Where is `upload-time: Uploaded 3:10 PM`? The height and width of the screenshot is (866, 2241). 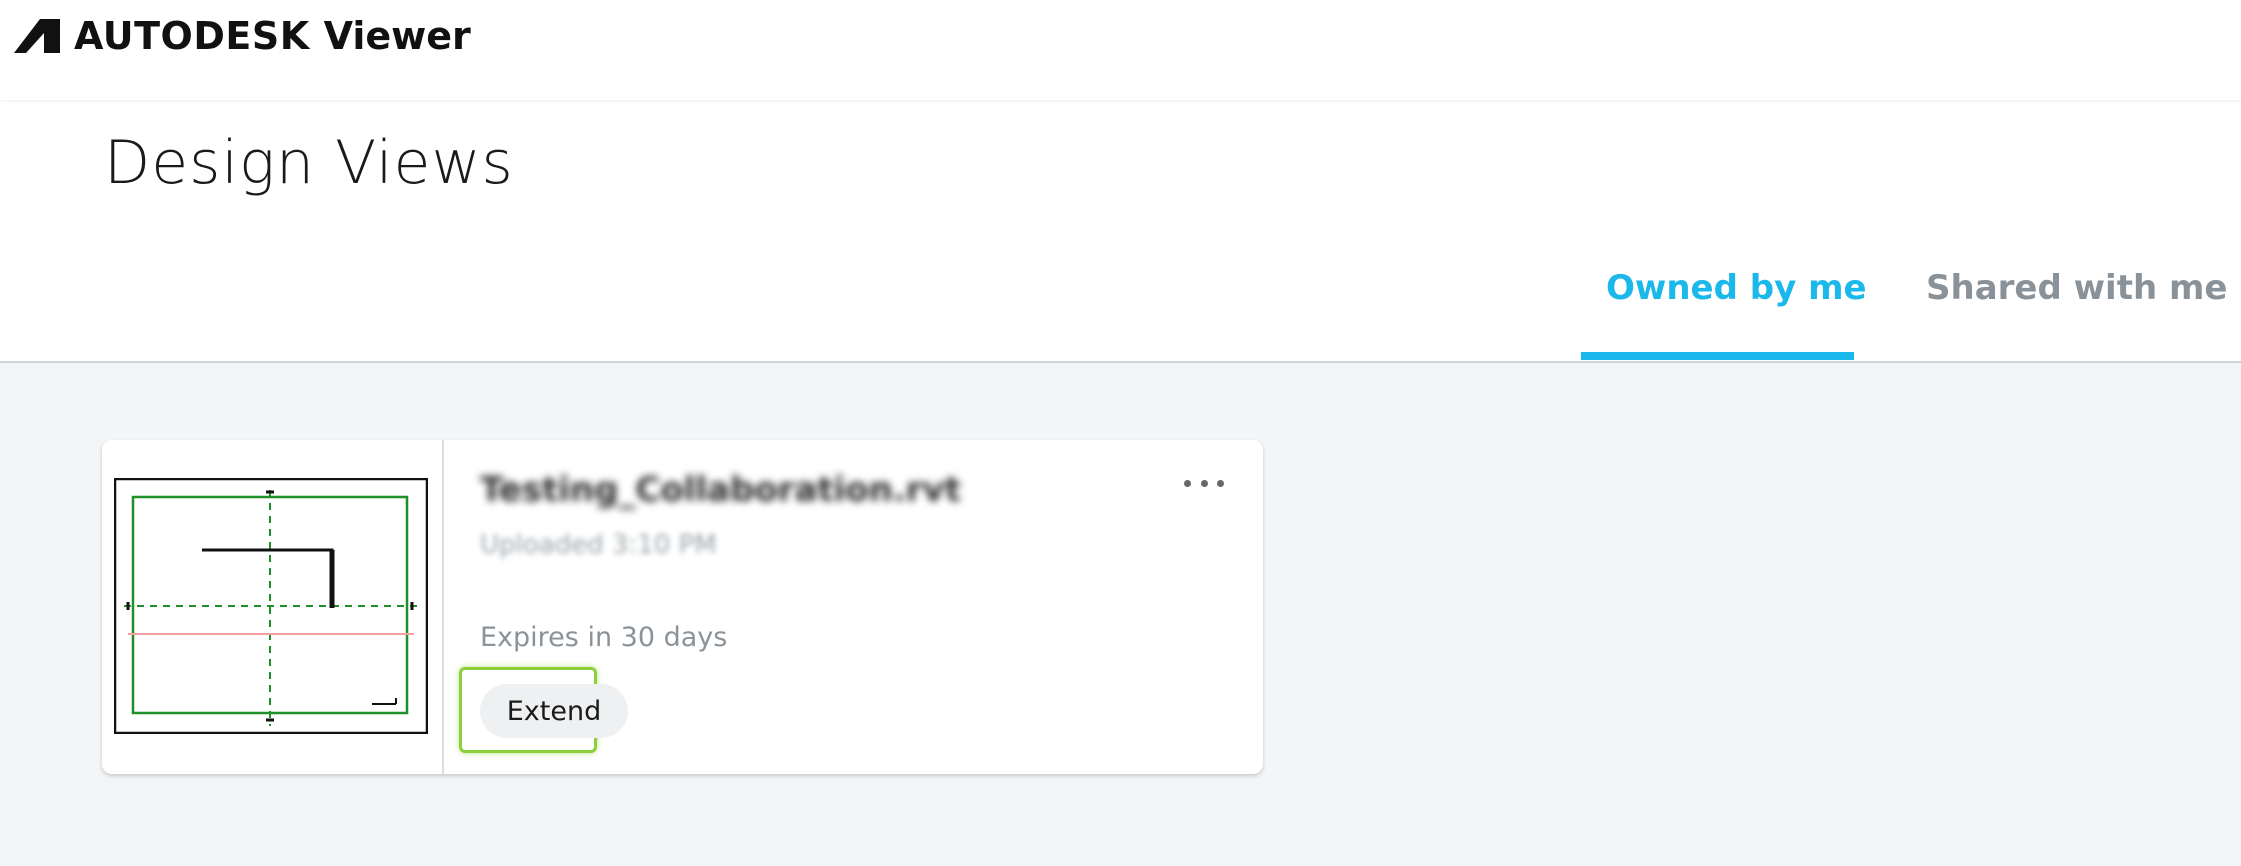
upload-time: Uploaded 3:10 PM is located at coordinates (598, 545).